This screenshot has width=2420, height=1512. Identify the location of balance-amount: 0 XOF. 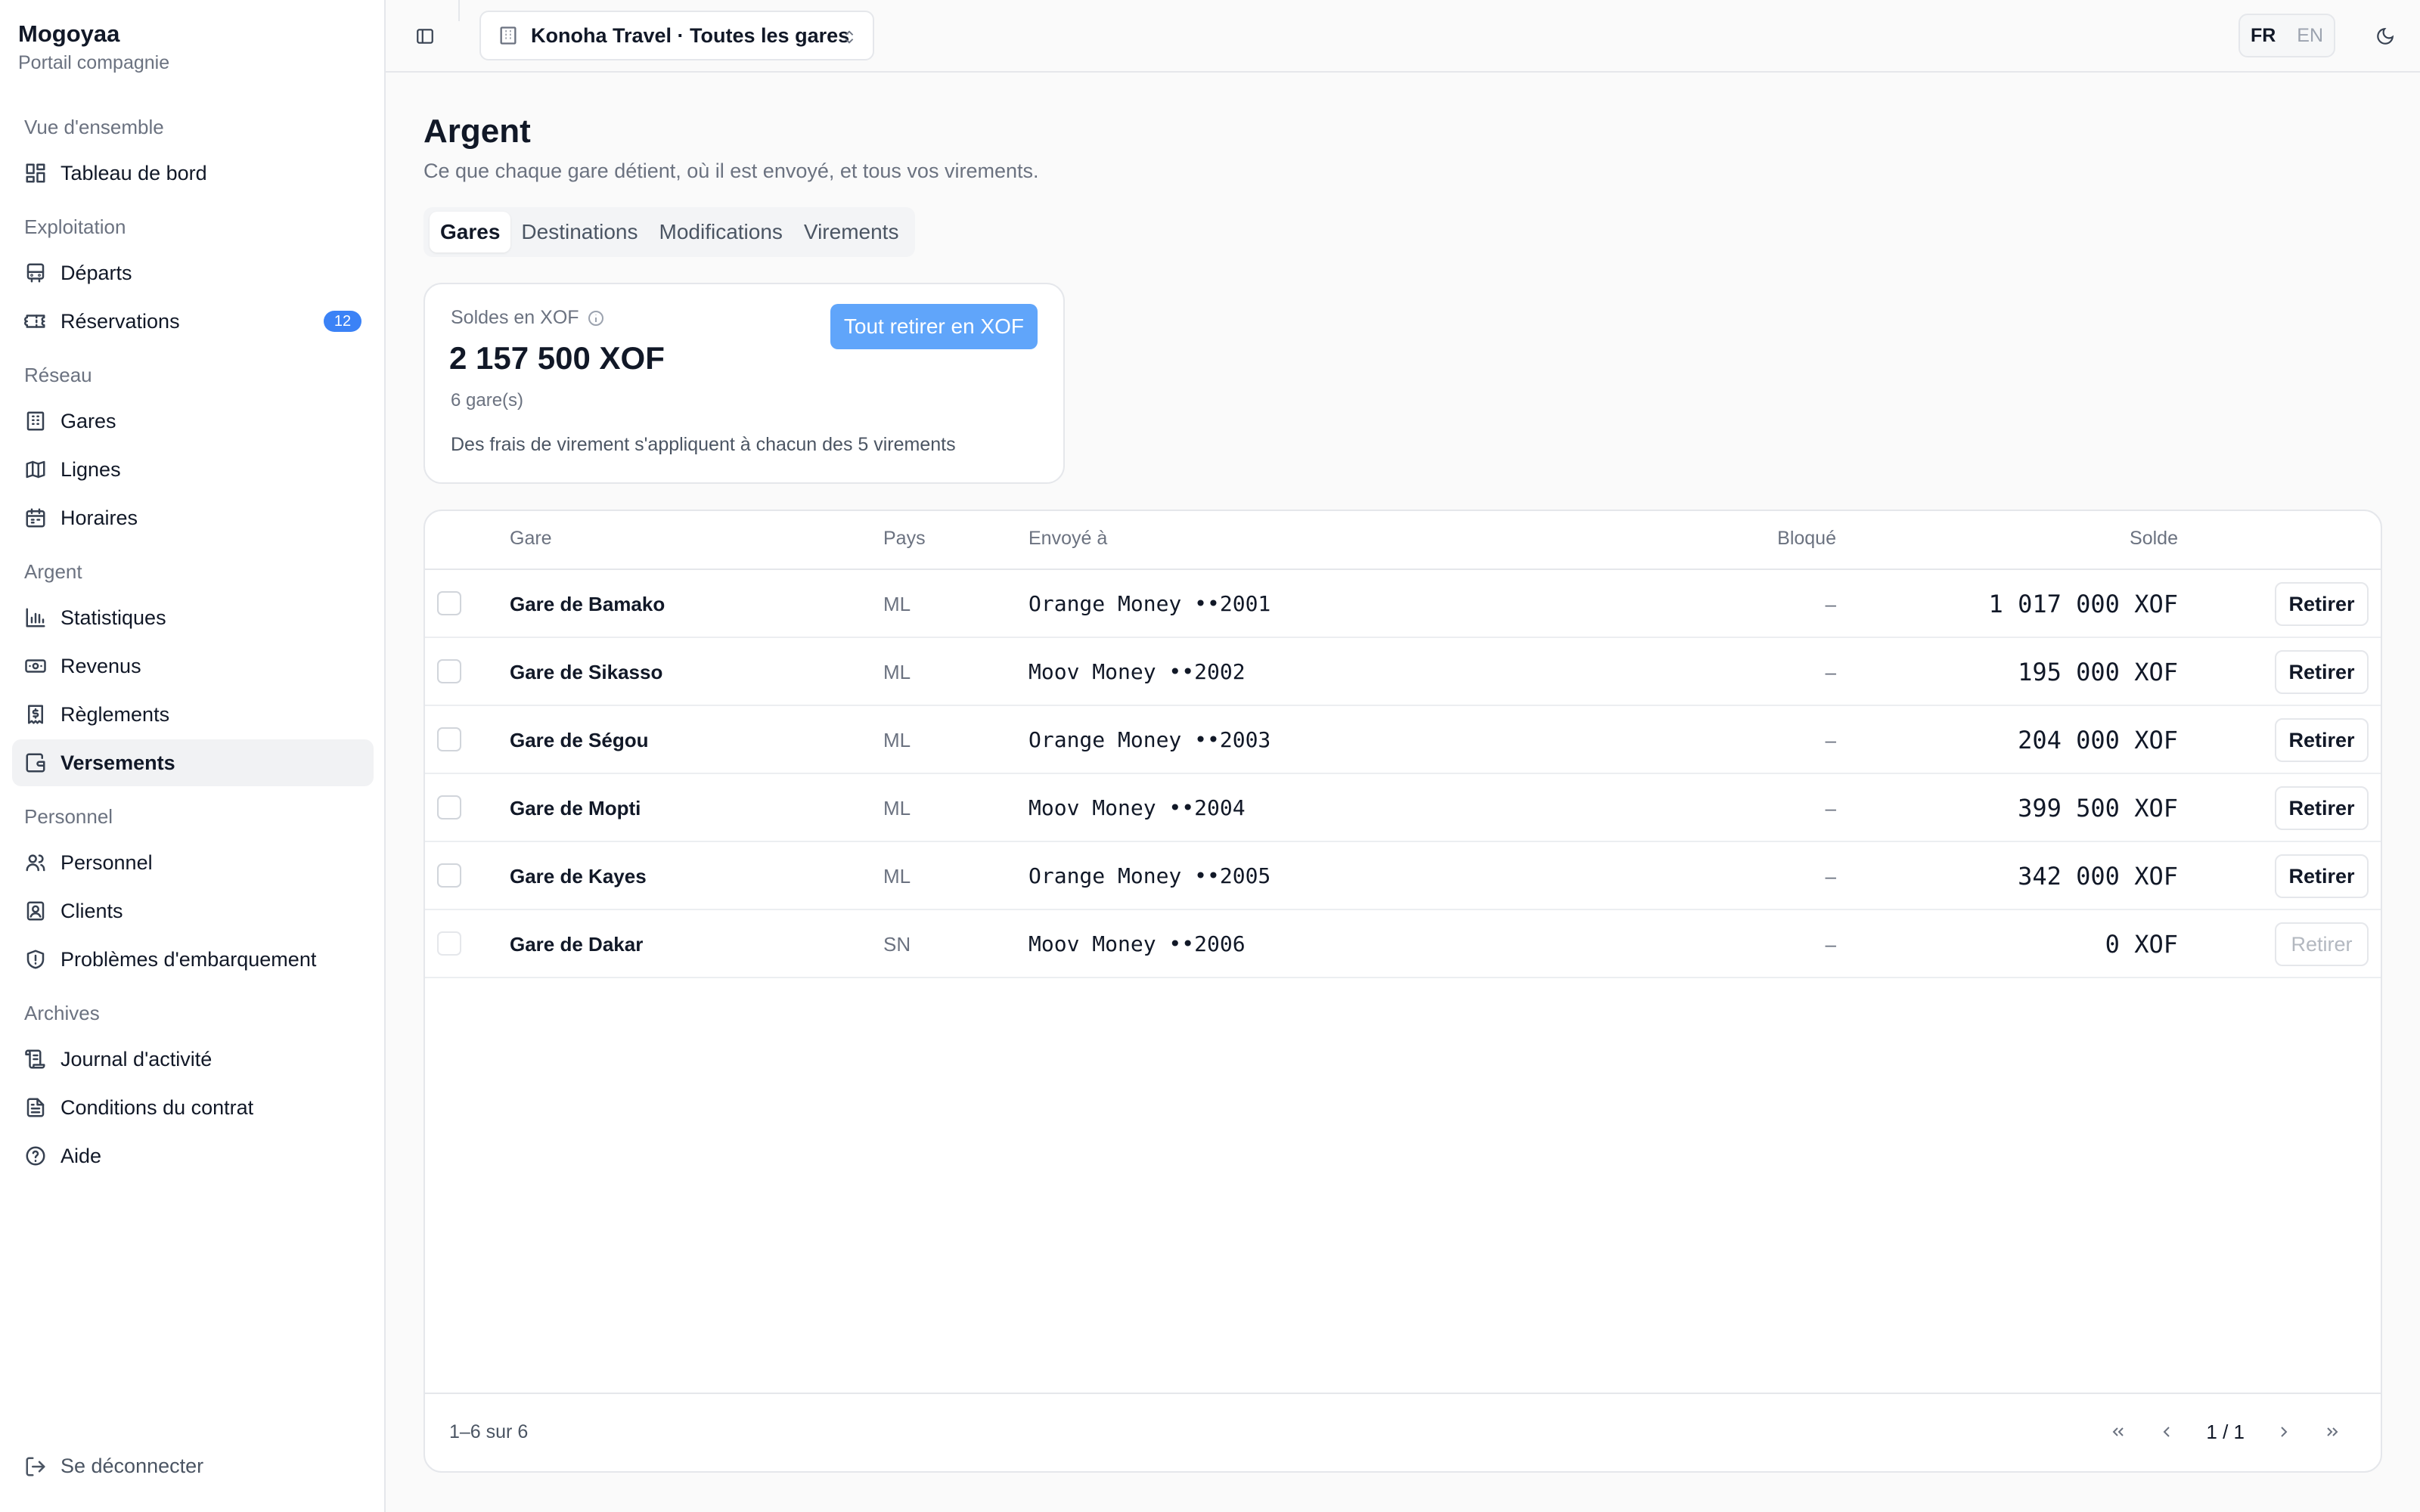
(2141, 945).